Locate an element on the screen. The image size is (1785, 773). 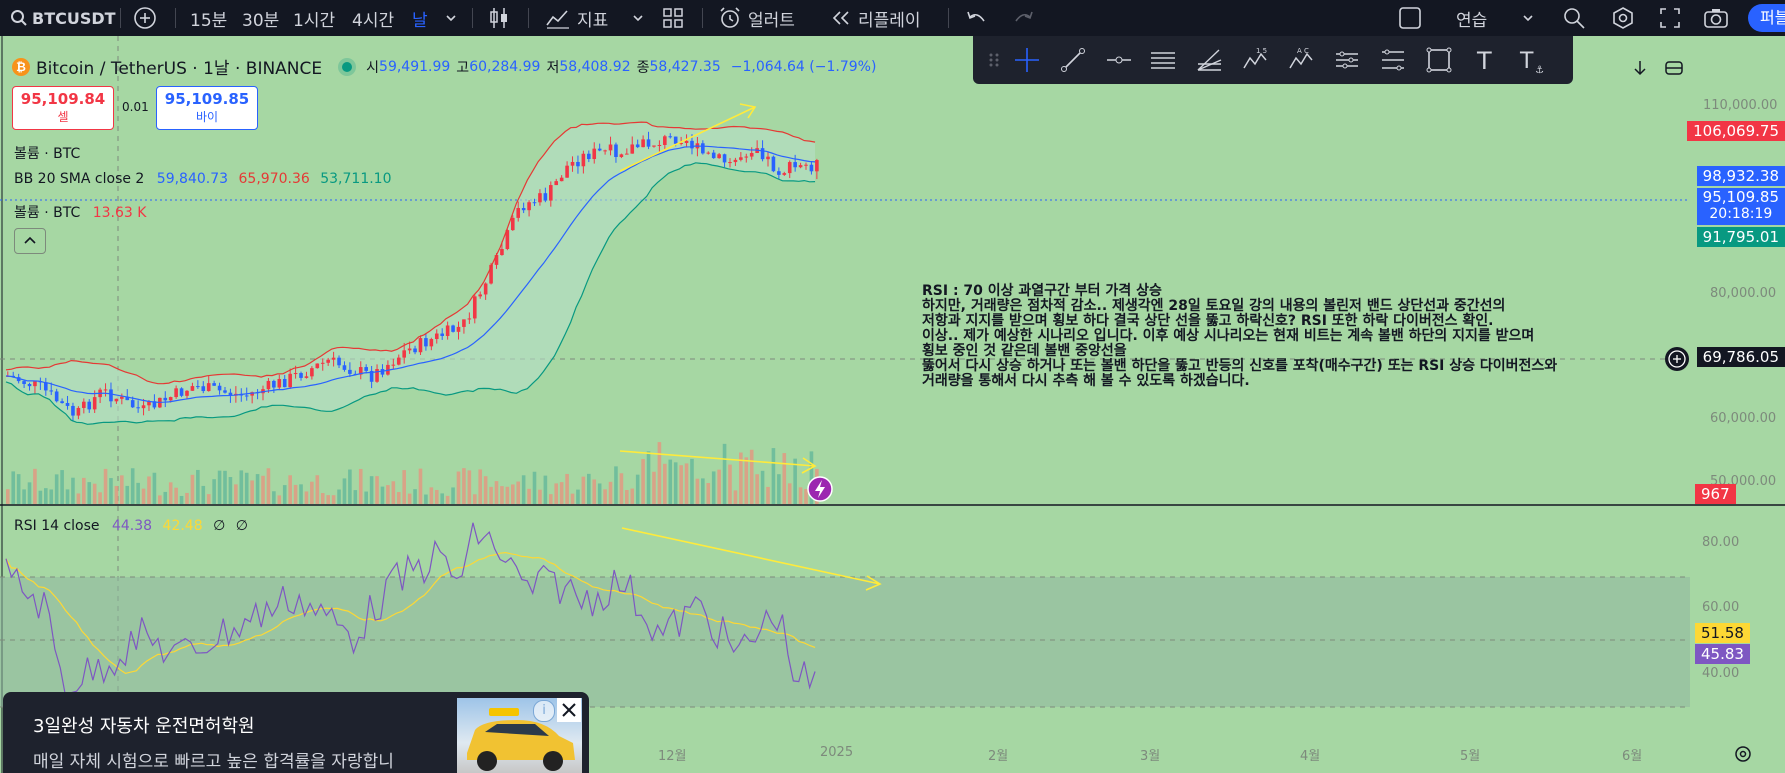
pattern-tool-icon: 1 5 is located at coordinates (1255, 60).